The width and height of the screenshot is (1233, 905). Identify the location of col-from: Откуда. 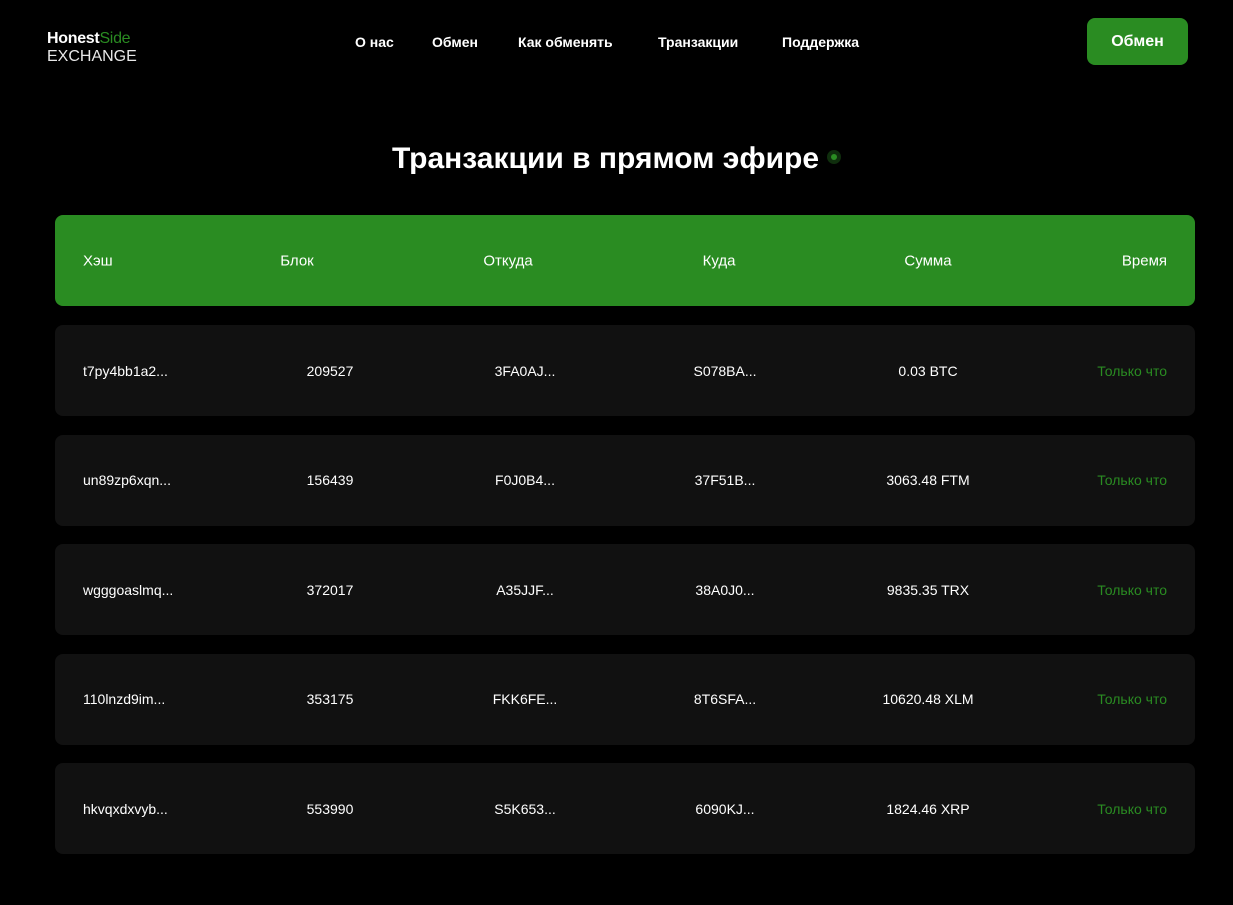
(508, 260).